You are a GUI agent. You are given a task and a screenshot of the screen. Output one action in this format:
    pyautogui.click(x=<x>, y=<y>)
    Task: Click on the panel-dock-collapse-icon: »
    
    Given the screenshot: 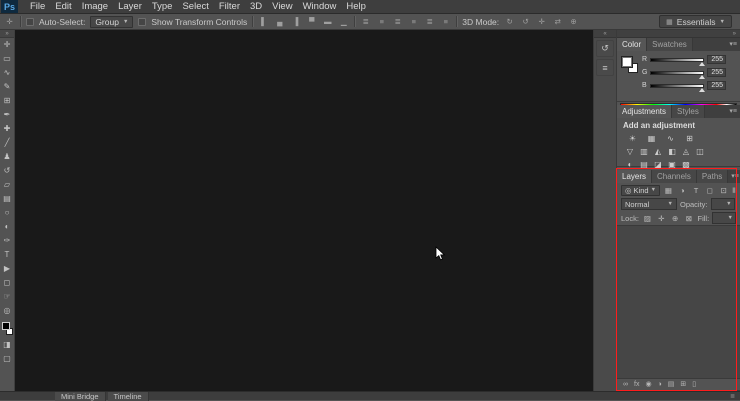 What is the action you would take?
    pyautogui.click(x=678, y=34)
    